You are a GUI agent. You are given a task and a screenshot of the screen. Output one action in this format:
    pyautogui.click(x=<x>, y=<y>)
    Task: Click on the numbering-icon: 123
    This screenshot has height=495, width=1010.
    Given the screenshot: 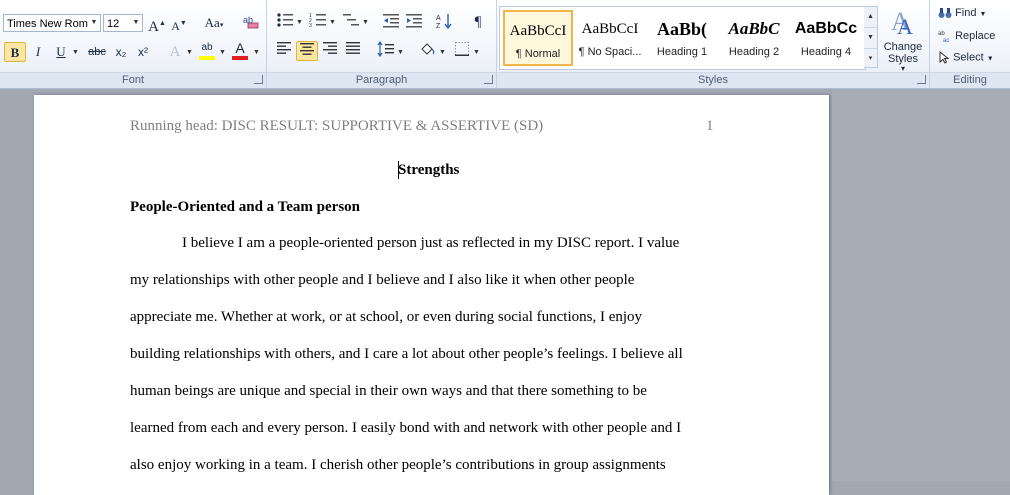 What is the action you would take?
    pyautogui.click(x=317, y=21)
    